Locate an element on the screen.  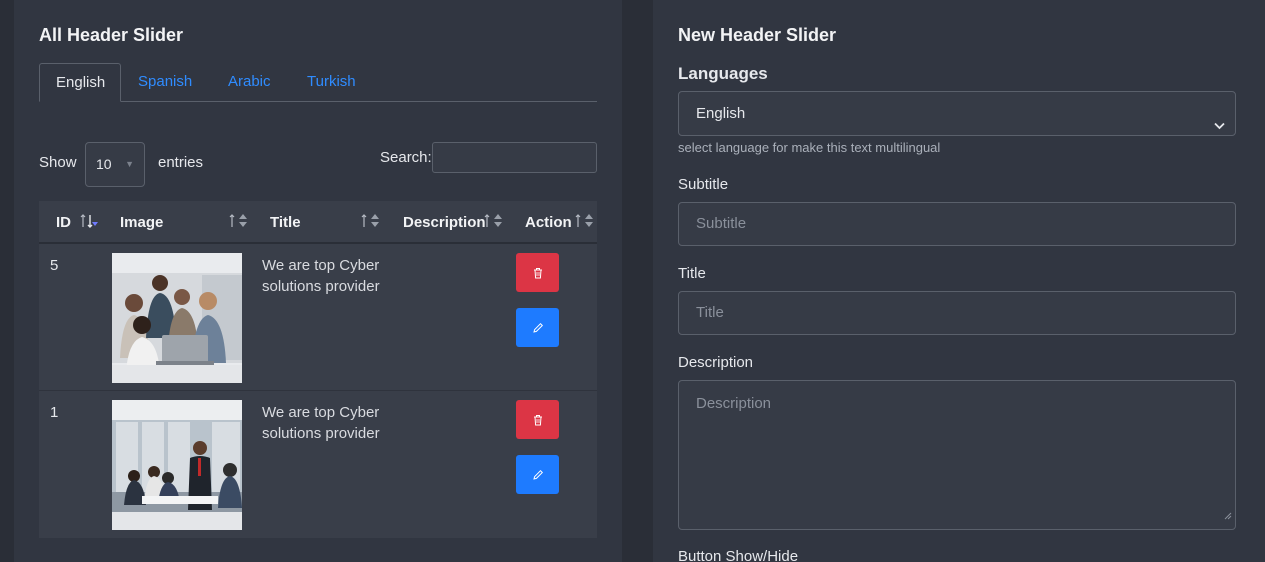
button-show-hide-label: Button Show/Hide is located at coordinates (738, 555).